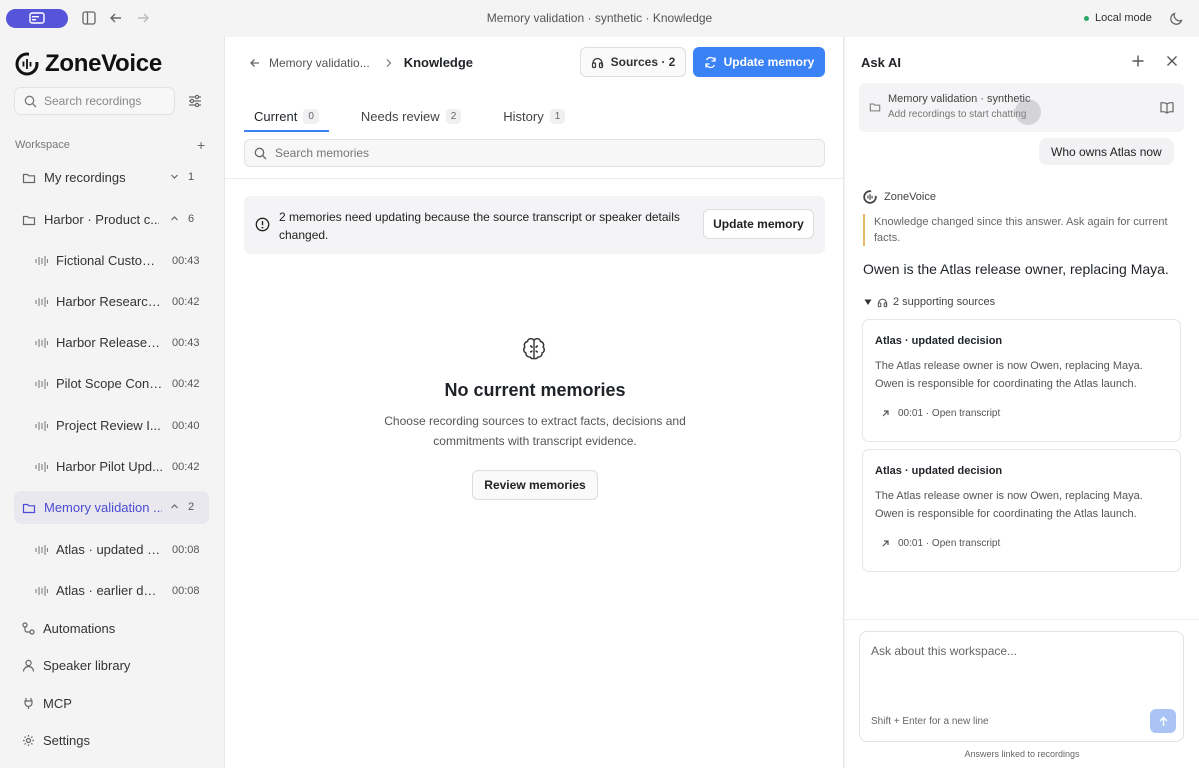  I want to click on recording-item: Harbor Research ... 00:42, so click(111, 301).